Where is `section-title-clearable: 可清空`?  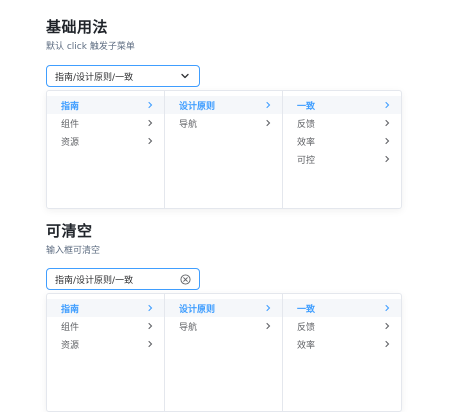
section-title-clearable: 可清空 is located at coordinates (69, 231).